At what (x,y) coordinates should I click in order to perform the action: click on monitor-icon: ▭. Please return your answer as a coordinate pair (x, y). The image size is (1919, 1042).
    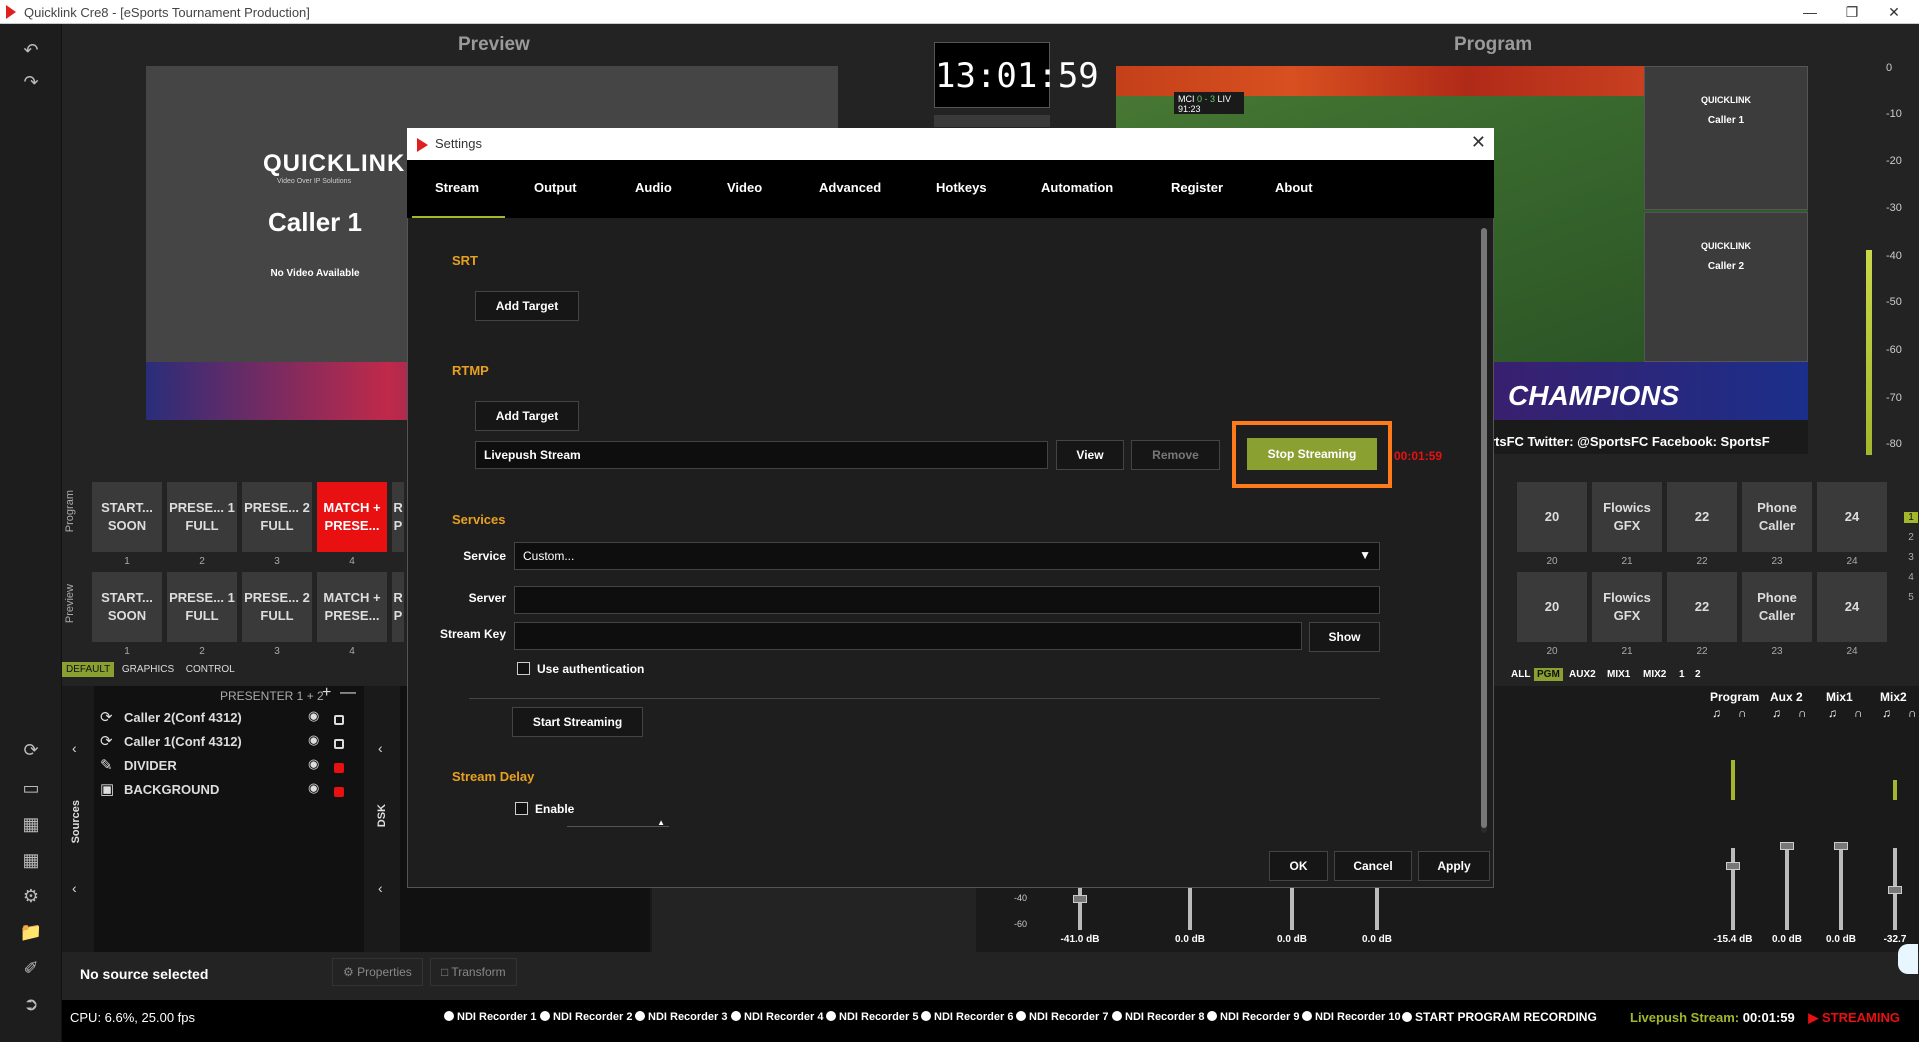
    Looking at the image, I should click on (31, 788).